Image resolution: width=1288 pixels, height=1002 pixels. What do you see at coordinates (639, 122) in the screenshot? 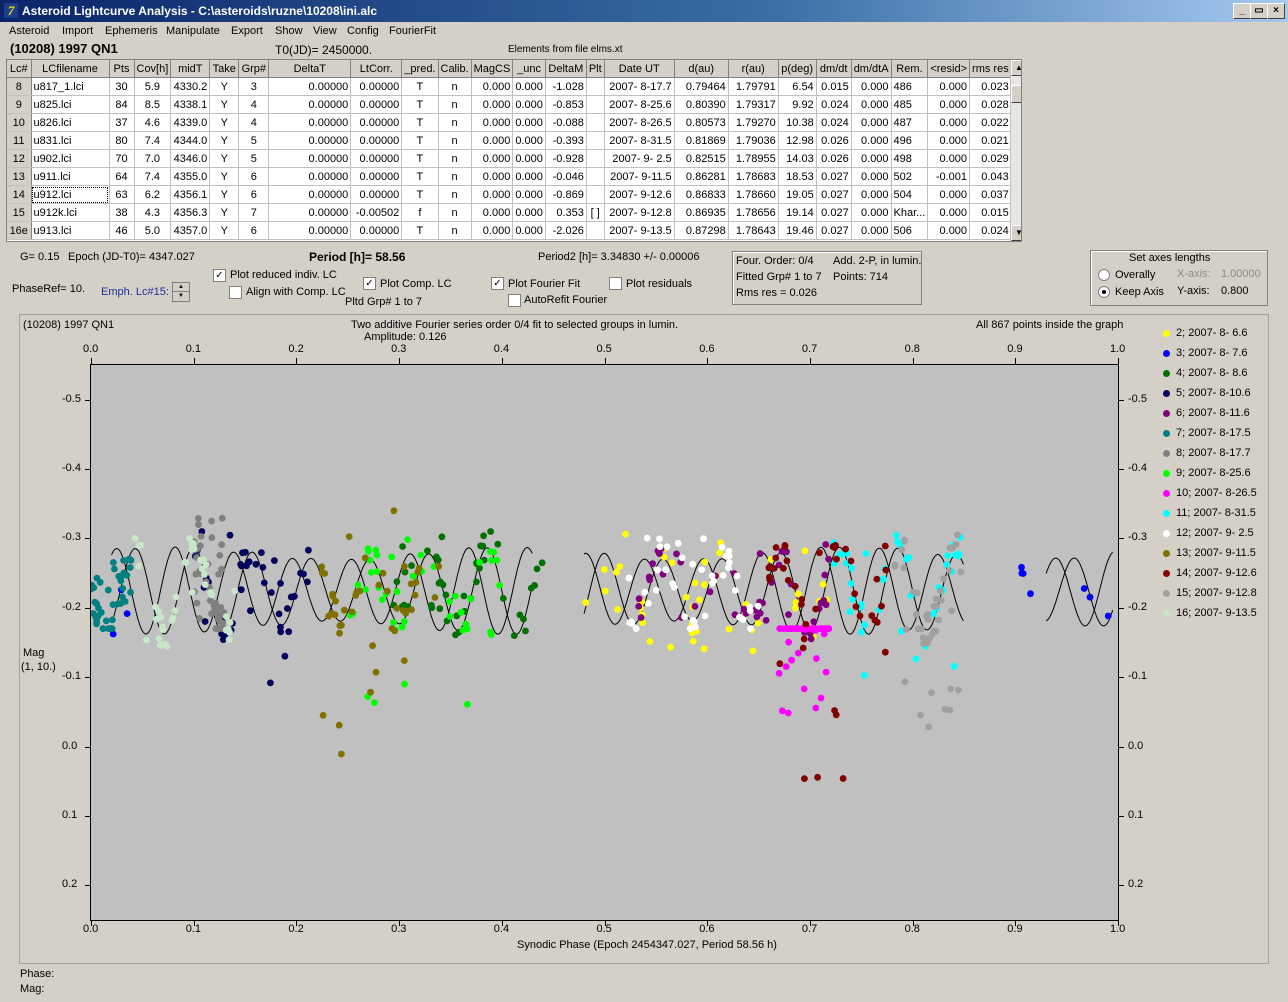
I see `table-cell: 2007- 8-26.5` at bounding box center [639, 122].